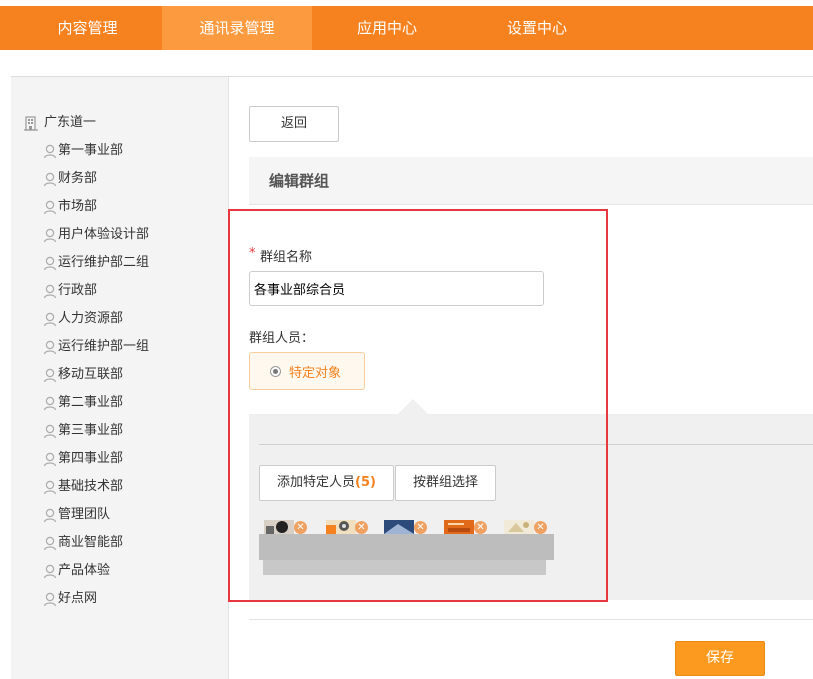 The image size is (813, 679). I want to click on sidebar-item: 运行维护部二组, so click(95, 263).